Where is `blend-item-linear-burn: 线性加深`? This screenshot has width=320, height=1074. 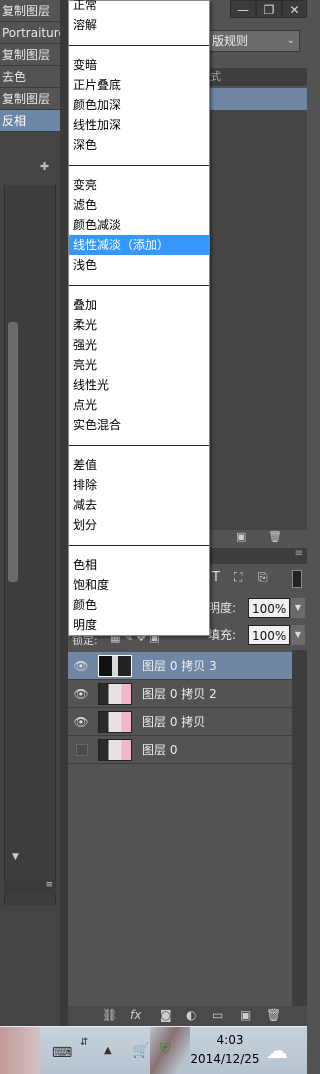
blend-item-linear-burn: 线性加深 is located at coordinates (139, 125).